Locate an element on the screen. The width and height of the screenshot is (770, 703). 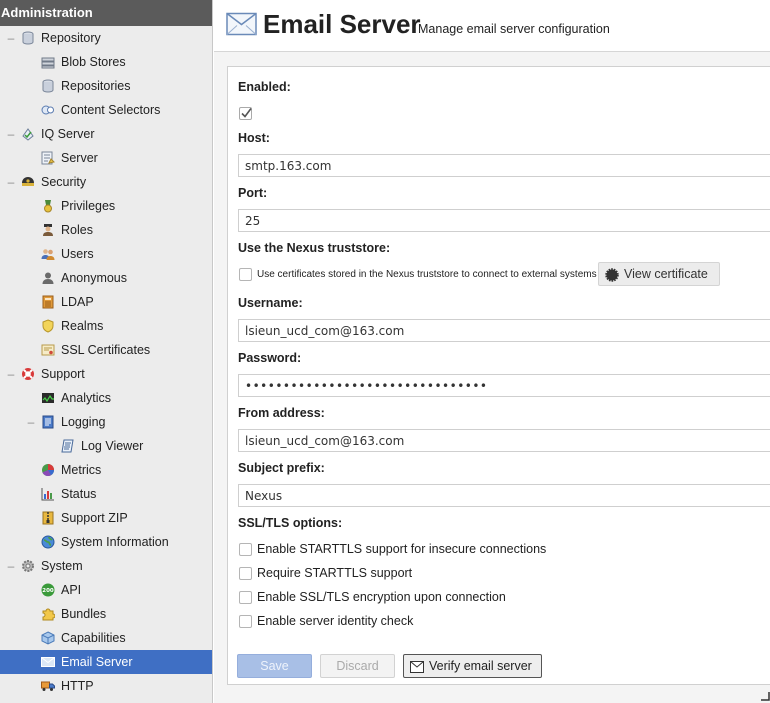
port-input is located at coordinates (504, 220).